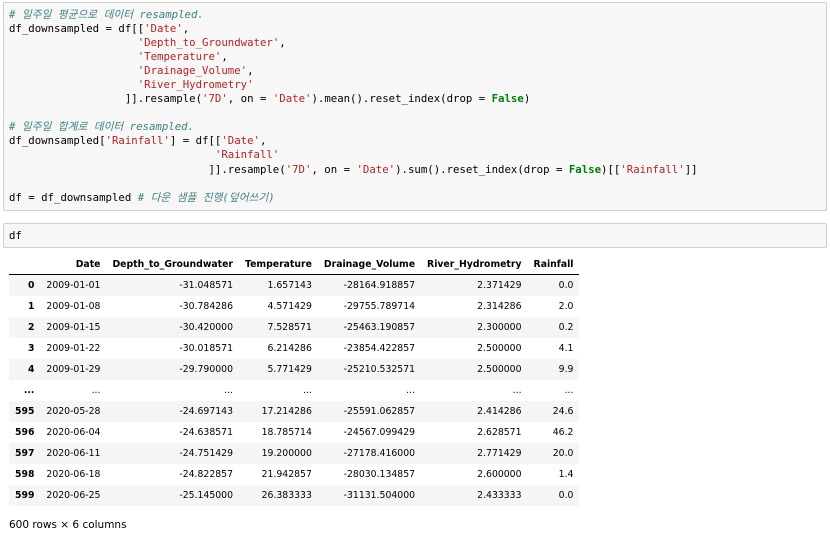  Describe the element at coordinates (73, 197) in the screenshot. I see `code-text: df = df_downsampled` at that location.